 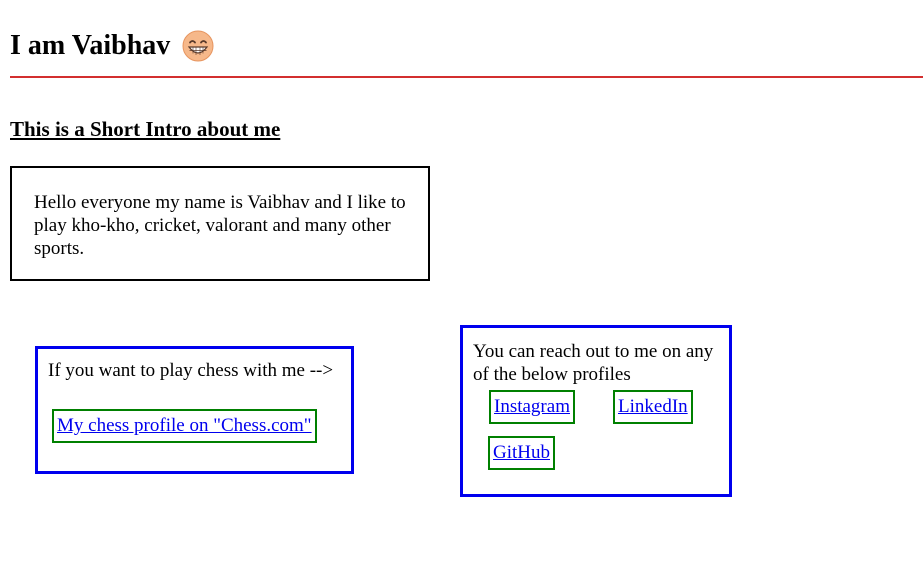 I want to click on chess-text: If you want to play chess with me -->, so click(x=191, y=370).